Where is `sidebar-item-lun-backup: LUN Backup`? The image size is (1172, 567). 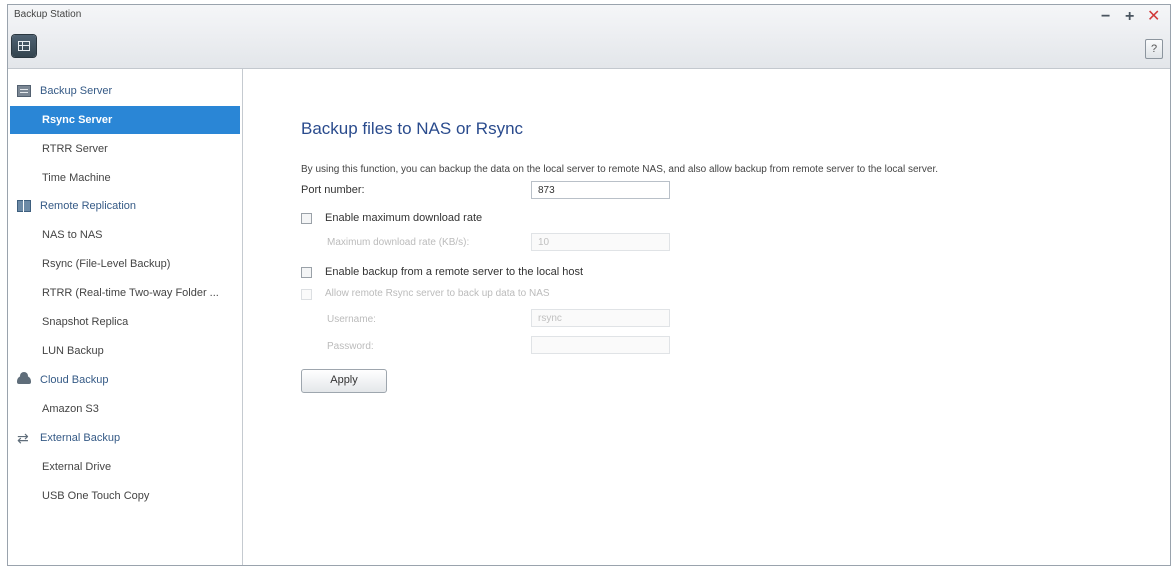 sidebar-item-lun-backup: LUN Backup is located at coordinates (125, 351).